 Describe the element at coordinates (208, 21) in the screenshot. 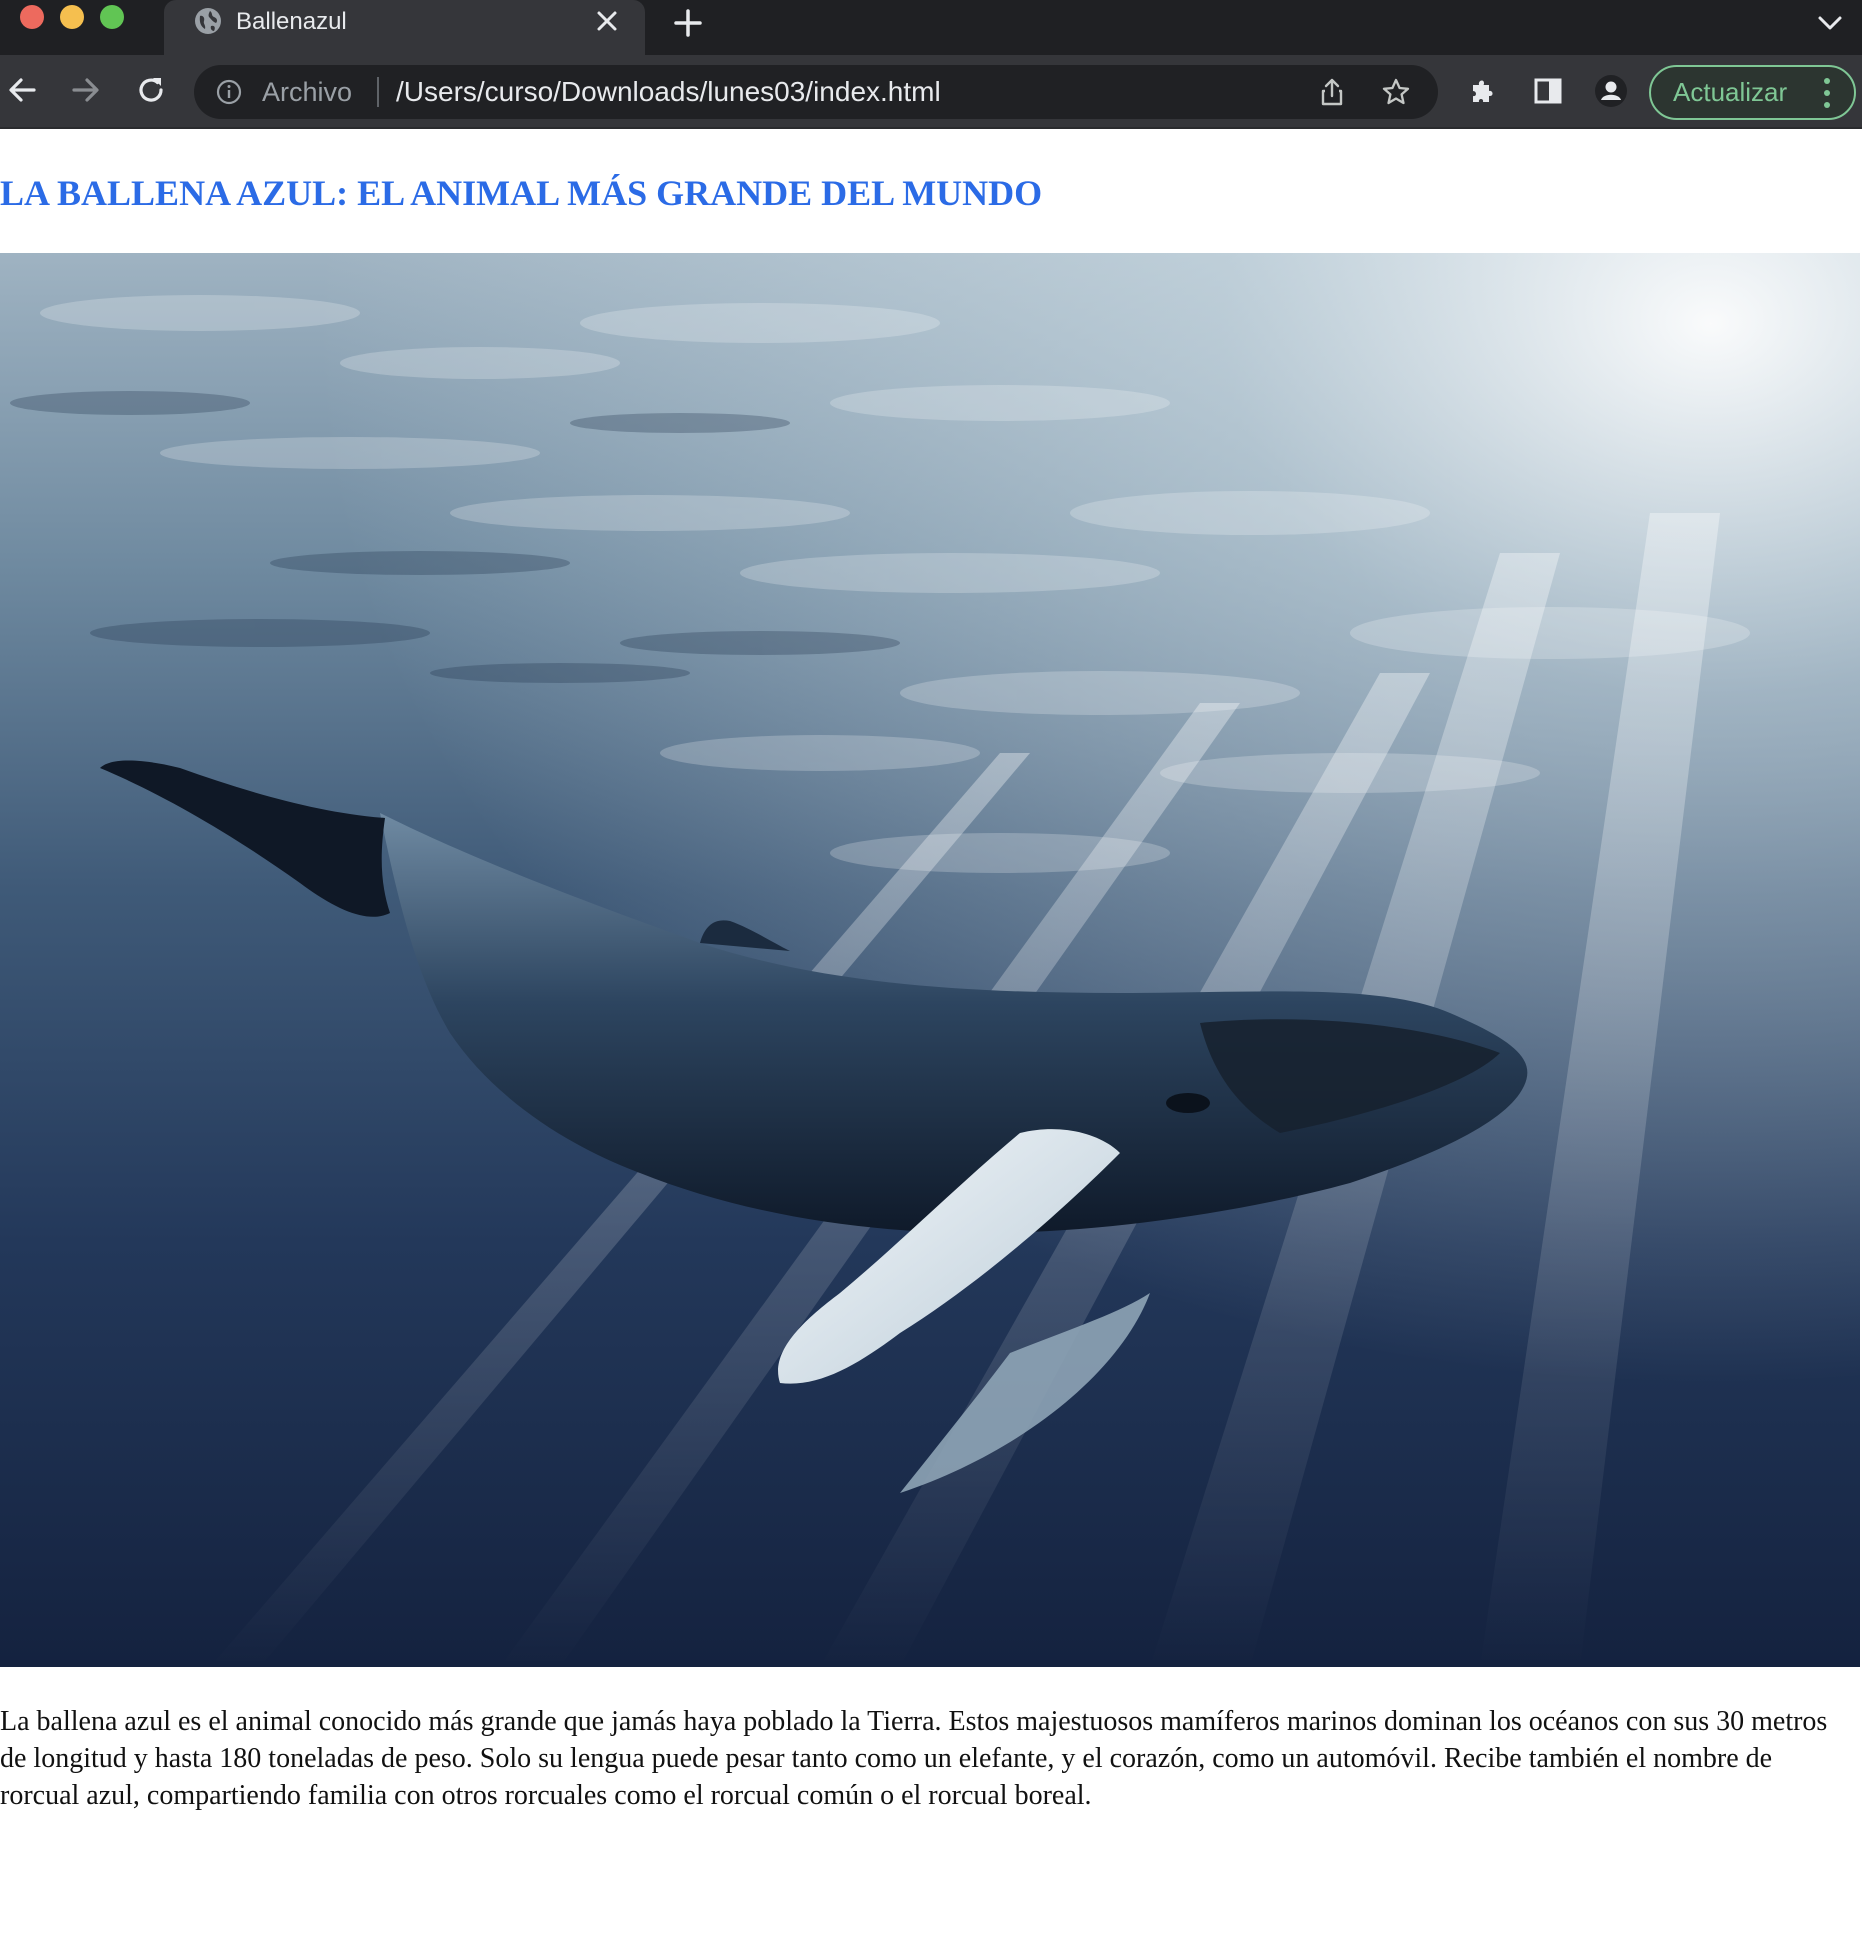

I see `globe-icon` at that location.